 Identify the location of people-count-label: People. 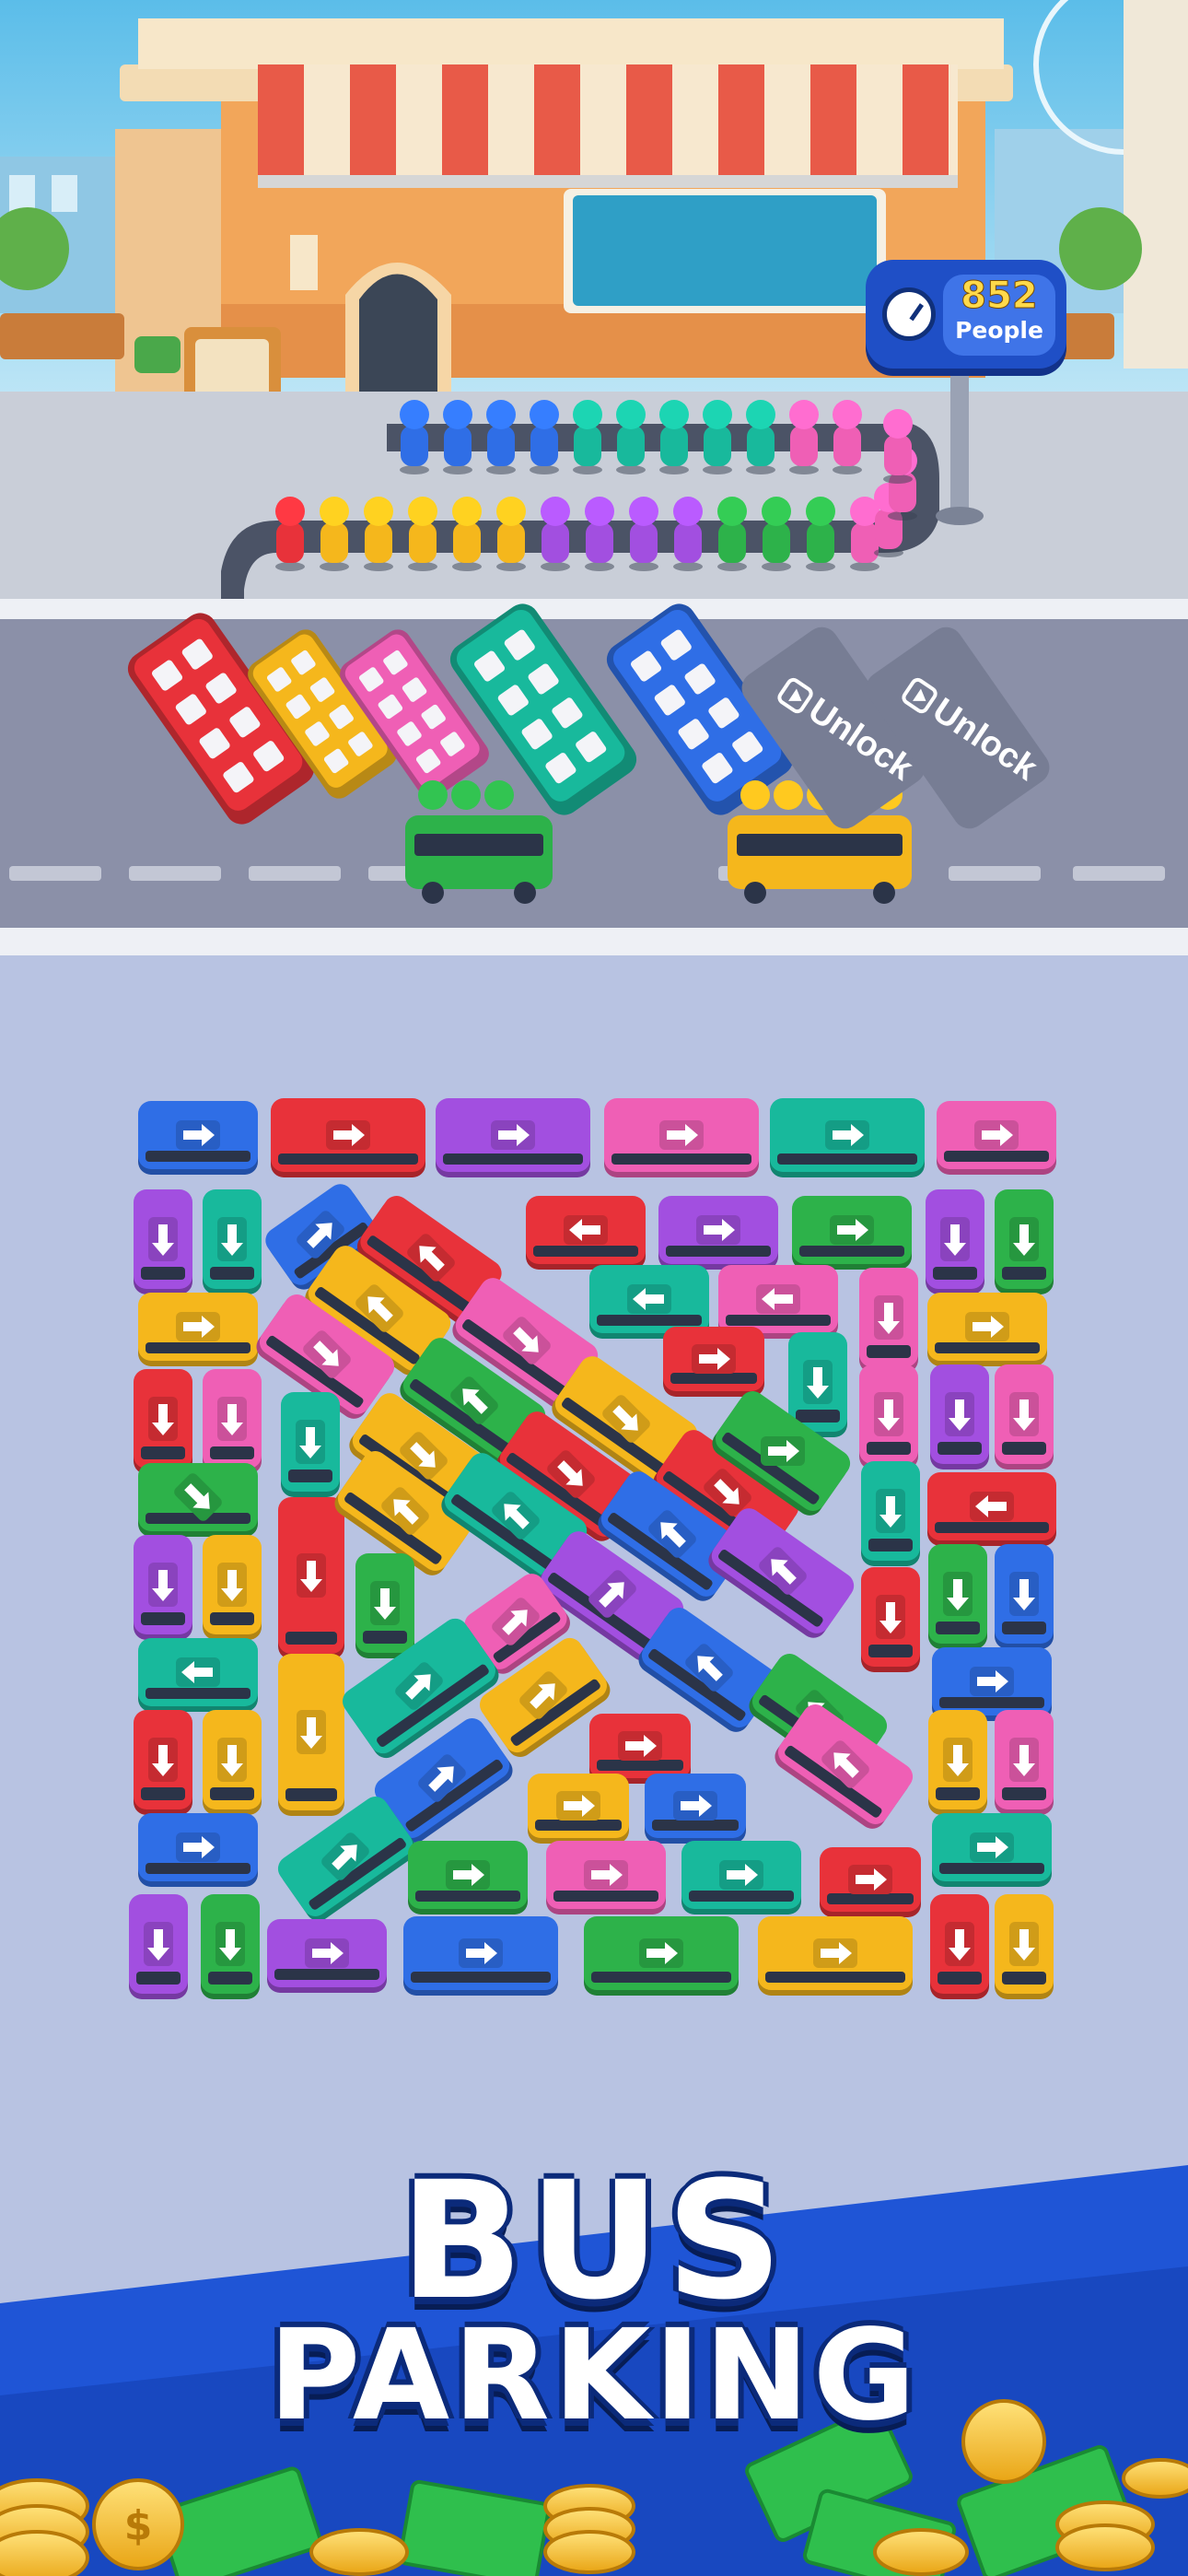
(999, 331).